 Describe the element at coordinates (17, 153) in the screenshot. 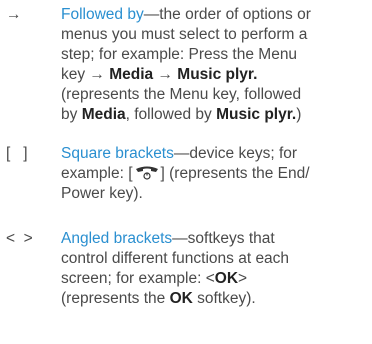

I see `square-brackets-symbol: [ ]` at that location.